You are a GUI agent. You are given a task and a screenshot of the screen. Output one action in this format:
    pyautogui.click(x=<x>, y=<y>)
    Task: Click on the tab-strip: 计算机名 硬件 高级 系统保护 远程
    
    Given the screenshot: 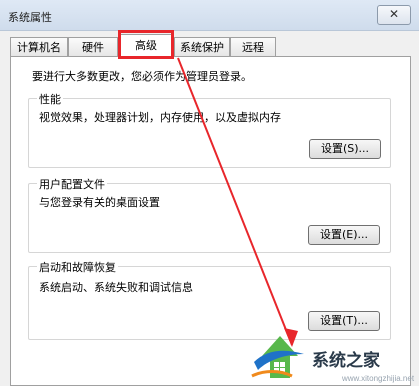 What is the action you would take?
    pyautogui.click(x=210, y=45)
    